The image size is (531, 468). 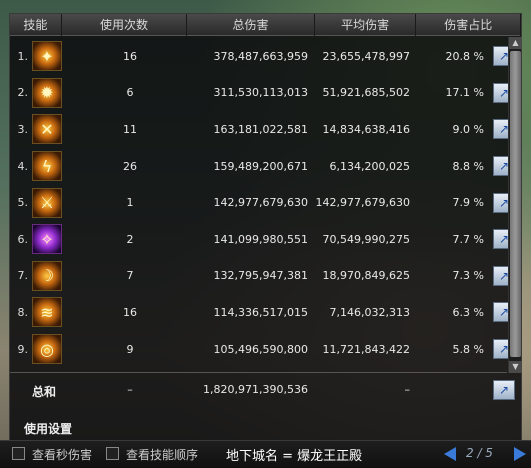 I want to click on footer-bar: 查看秒伤害 查看技能顺序 地下城名 = 爆龙王正殿 2 / 5, so click(x=265, y=454).